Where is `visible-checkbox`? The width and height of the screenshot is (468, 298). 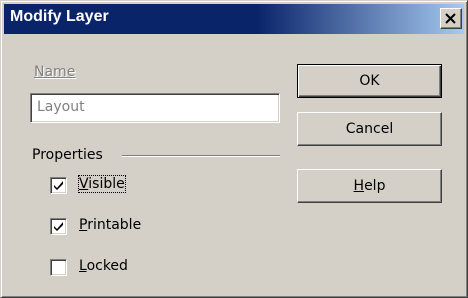
visible-checkbox is located at coordinates (58, 185).